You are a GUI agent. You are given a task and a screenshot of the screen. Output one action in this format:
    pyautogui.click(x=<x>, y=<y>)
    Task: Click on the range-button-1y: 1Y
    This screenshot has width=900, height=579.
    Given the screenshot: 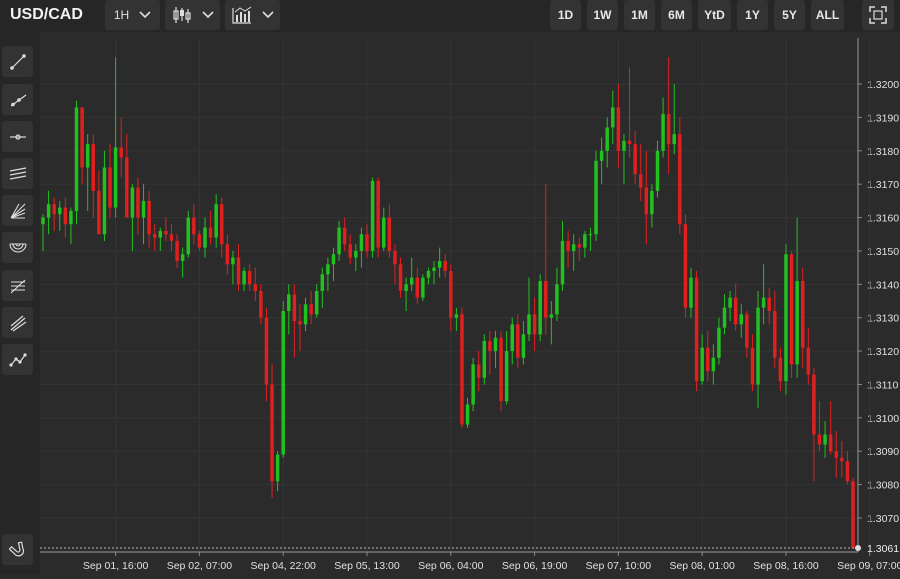 What is the action you would take?
    pyautogui.click(x=752, y=15)
    